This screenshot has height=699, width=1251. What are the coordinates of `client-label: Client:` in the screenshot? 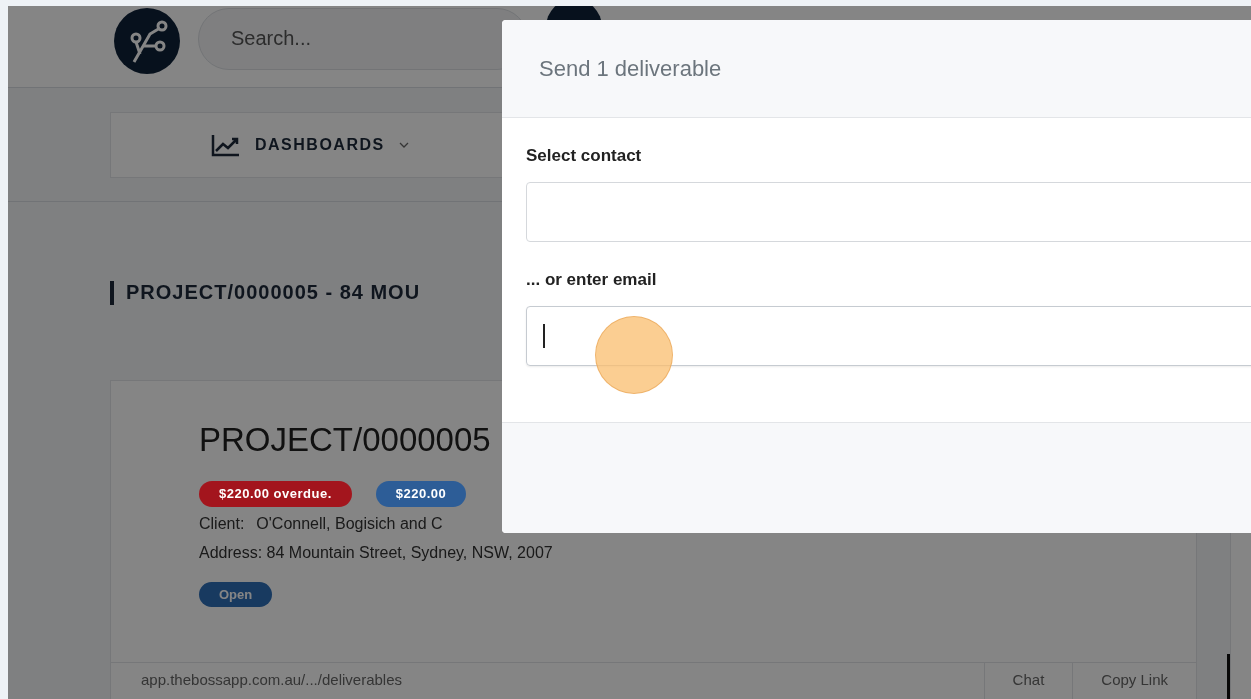 It's located at (222, 524).